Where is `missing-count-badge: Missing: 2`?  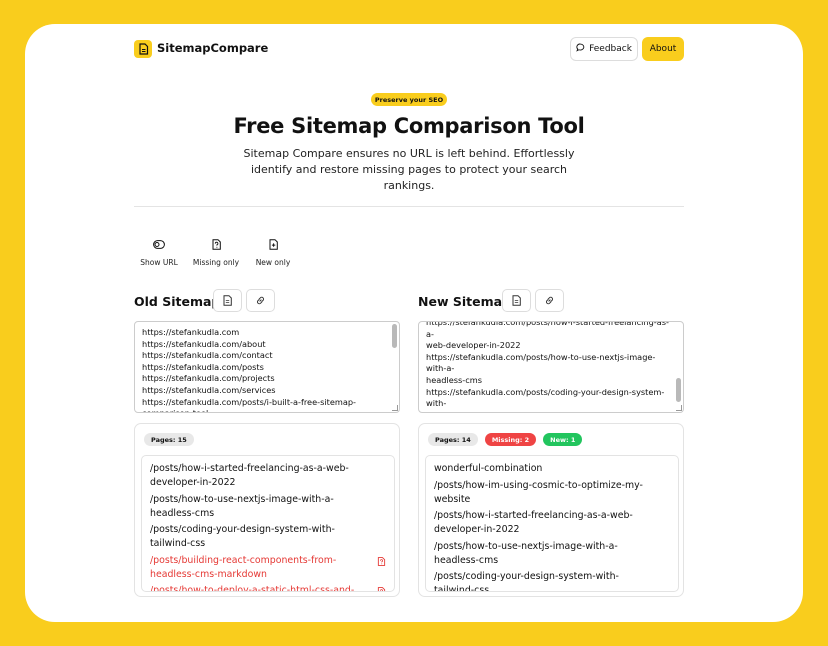
missing-count-badge: Missing: 2 is located at coordinates (510, 439).